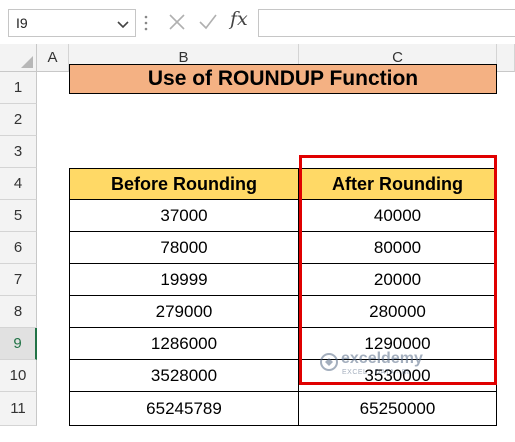 The image size is (515, 442). What do you see at coordinates (283, 79) in the screenshot?
I see `title-cell: Use of ROUNDUP Function` at bounding box center [283, 79].